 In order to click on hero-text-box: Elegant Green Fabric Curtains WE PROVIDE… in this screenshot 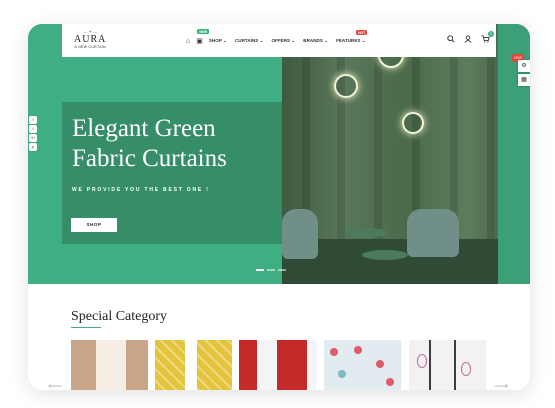, I will do `click(172, 173)`.